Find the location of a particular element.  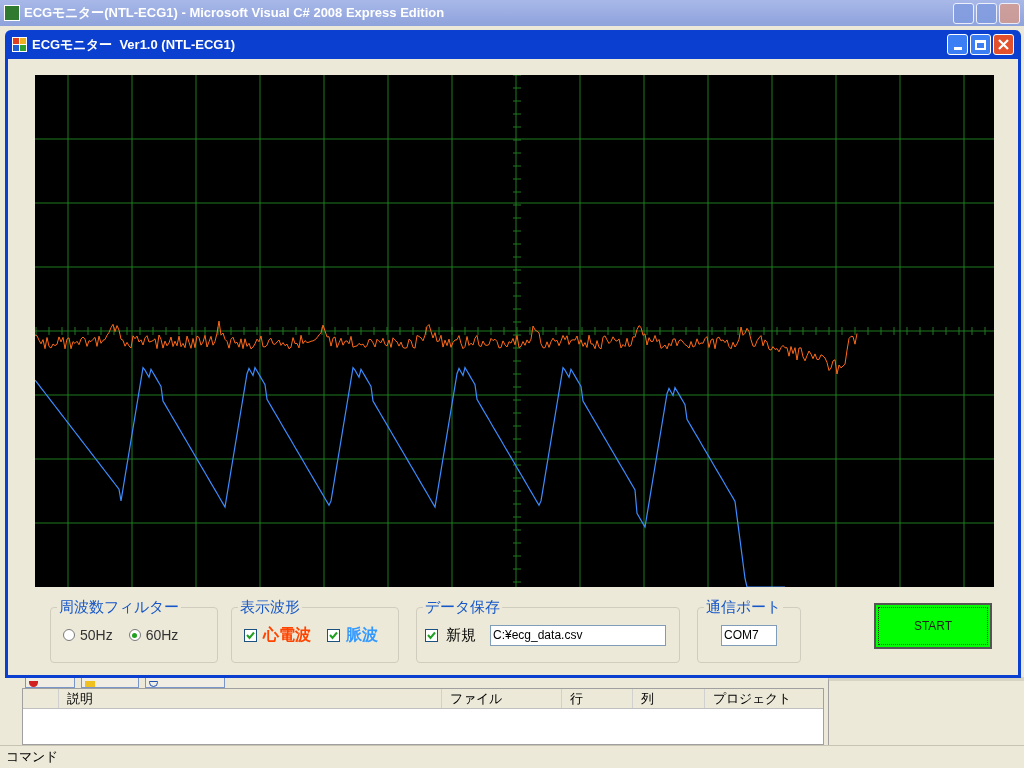

window-title: ECGモニター(NTL-ECG1) - Microsoft Visual C# 2008 Express Edition is located at coordinates (235, 13).